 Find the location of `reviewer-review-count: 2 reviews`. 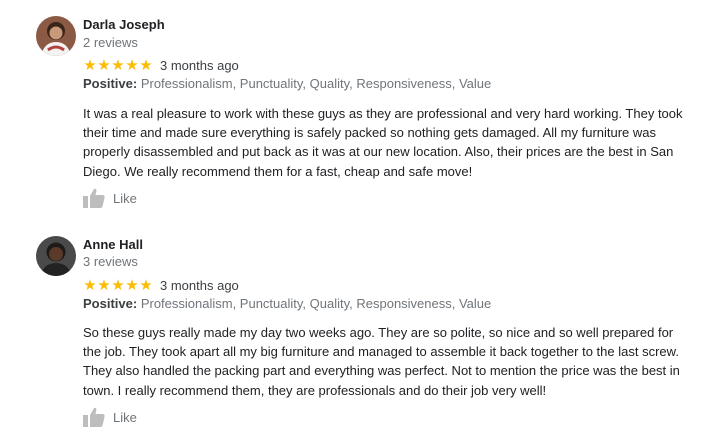

reviewer-review-count: 2 reviews is located at coordinates (110, 42).